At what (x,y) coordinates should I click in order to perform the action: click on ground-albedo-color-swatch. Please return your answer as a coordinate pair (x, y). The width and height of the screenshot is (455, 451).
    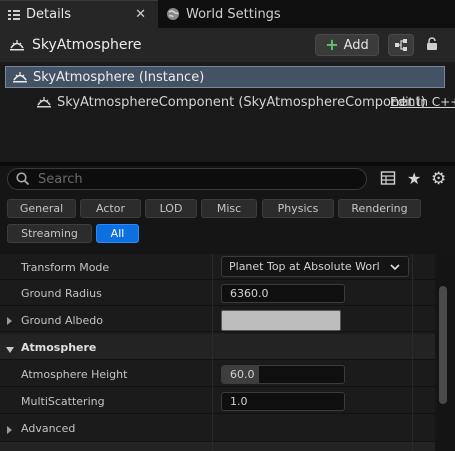
    Looking at the image, I should click on (281, 320).